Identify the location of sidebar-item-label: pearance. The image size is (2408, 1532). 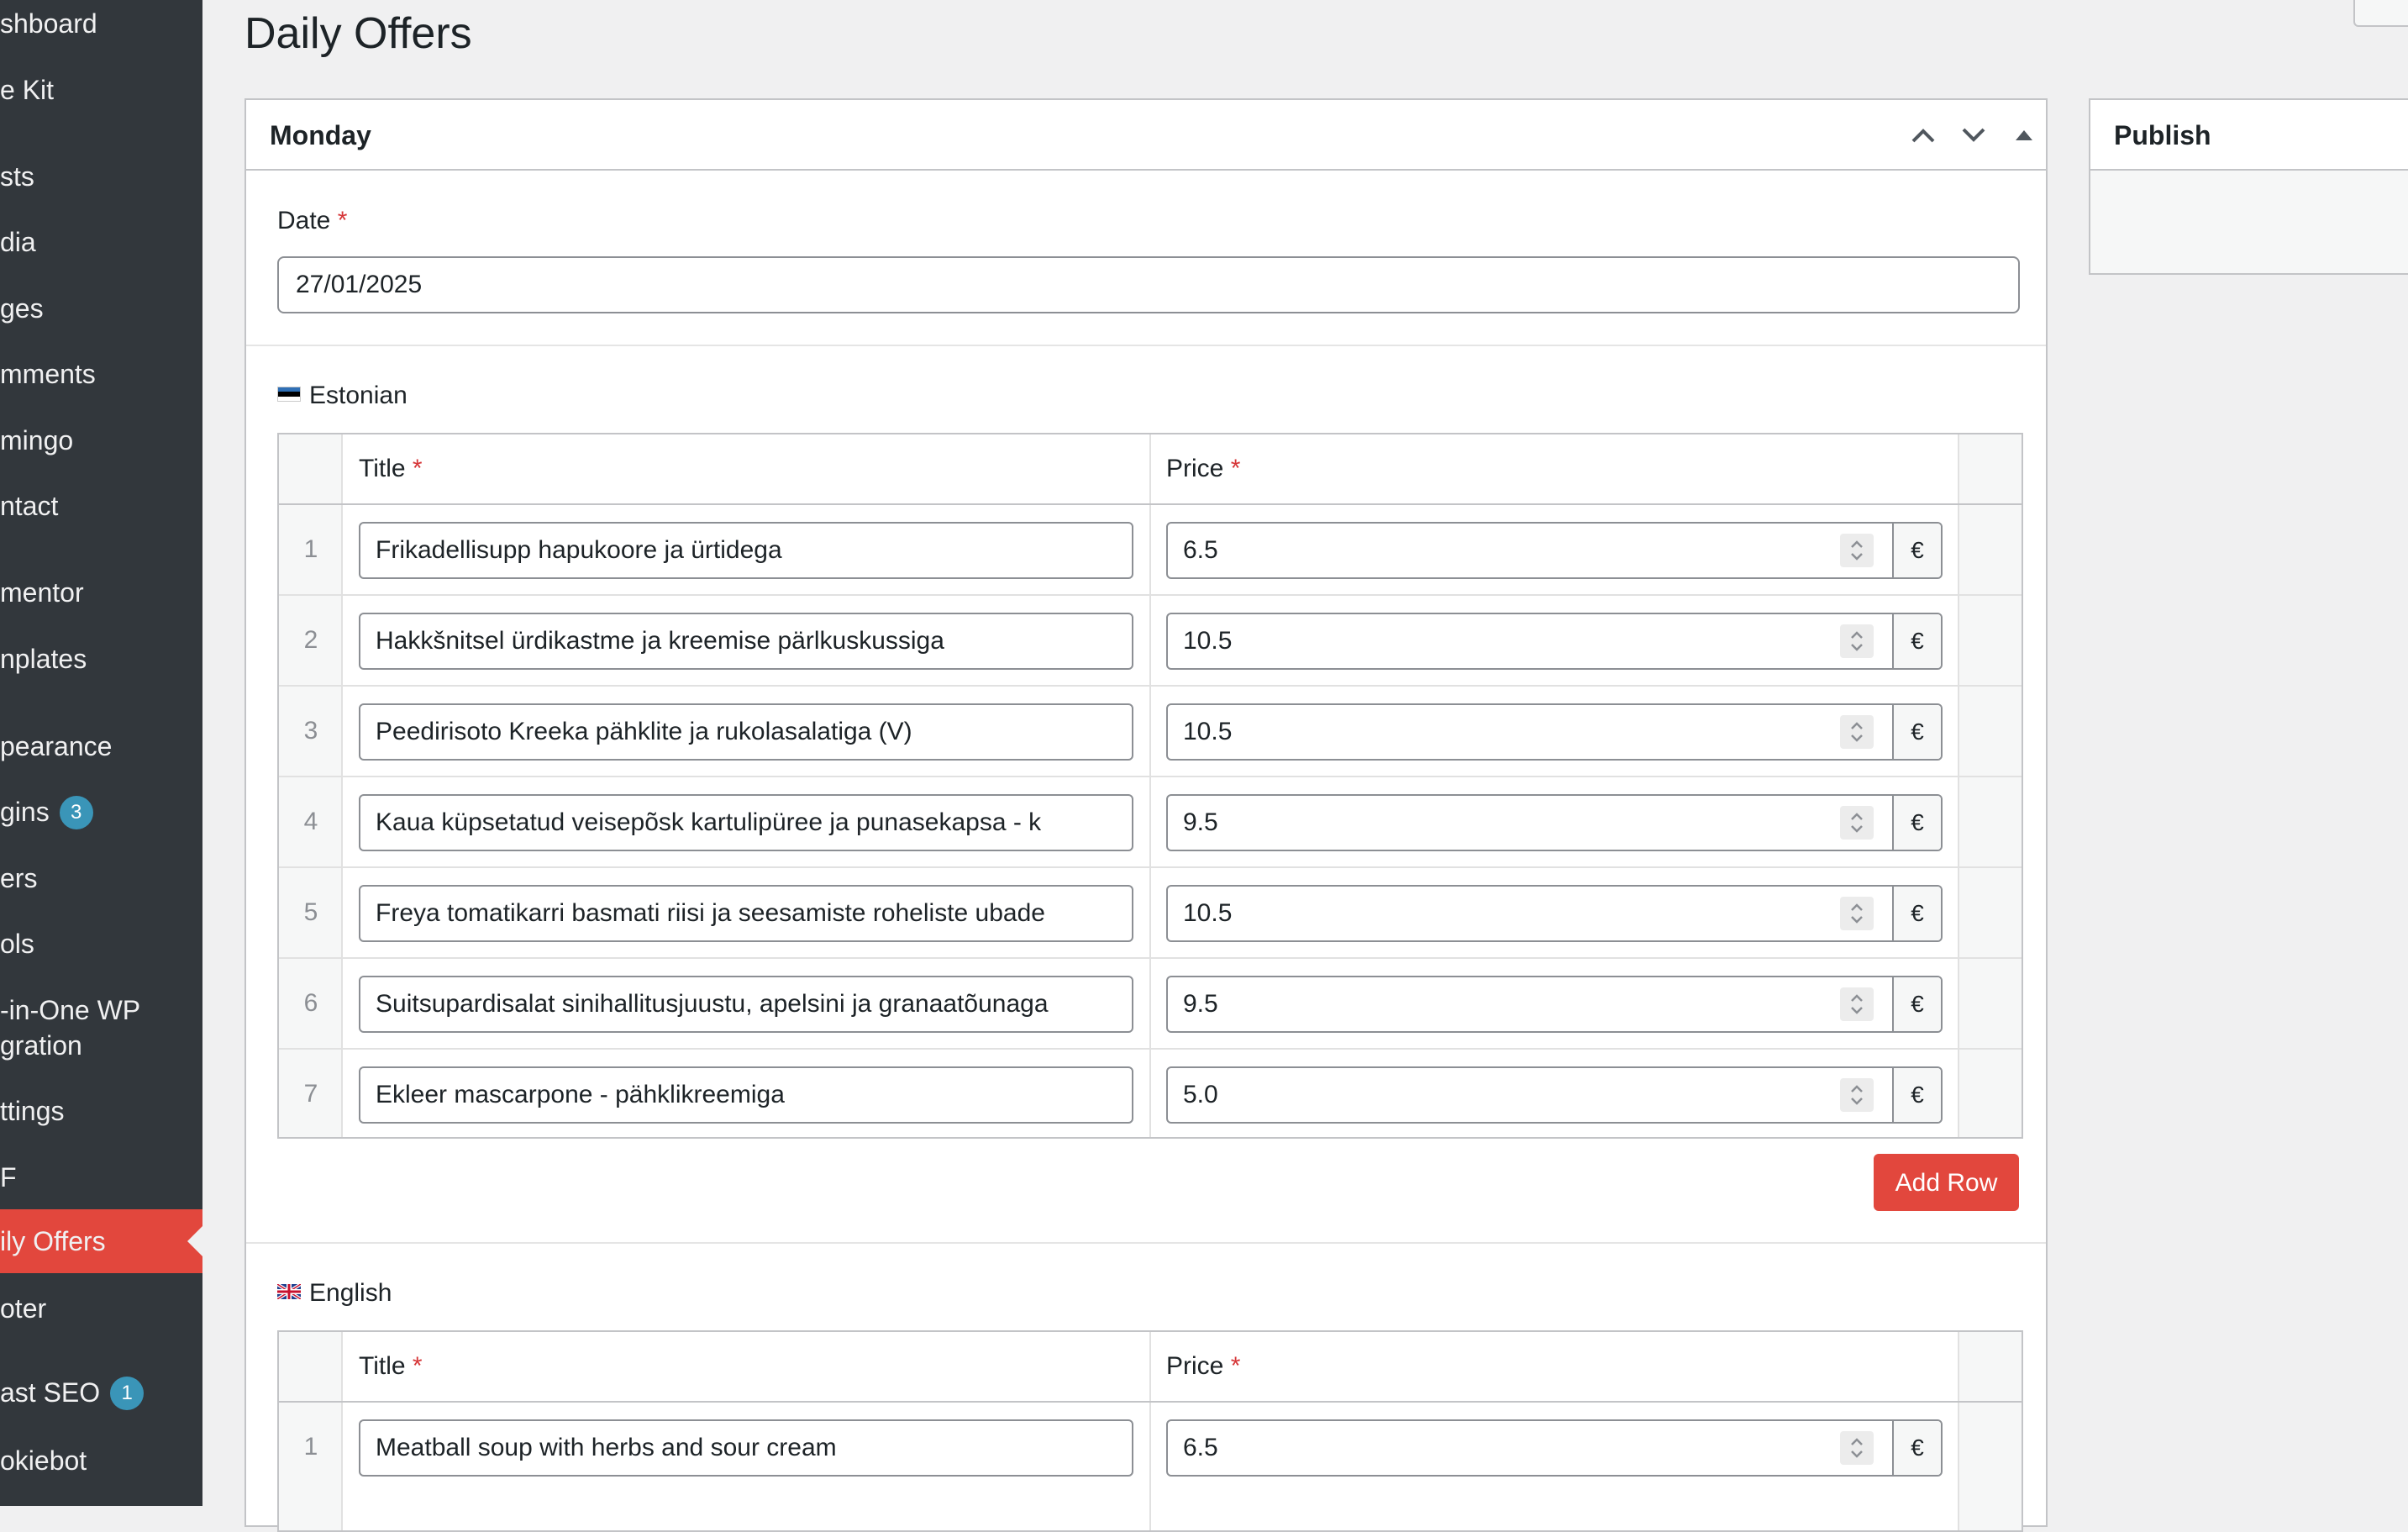
(56, 746).